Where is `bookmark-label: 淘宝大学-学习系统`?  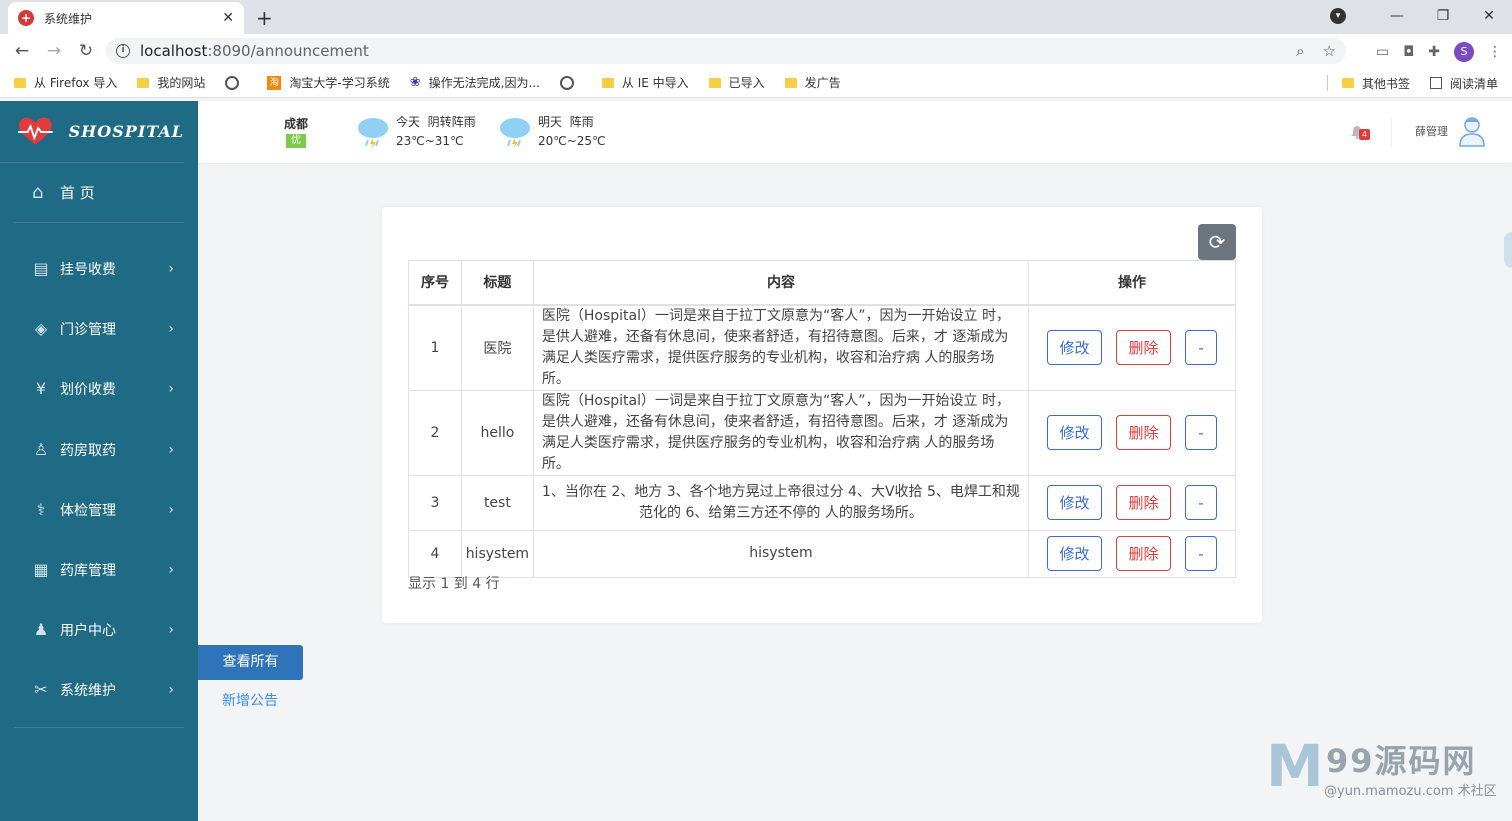 bookmark-label: 淘宝大学-学习系统 is located at coordinates (339, 83).